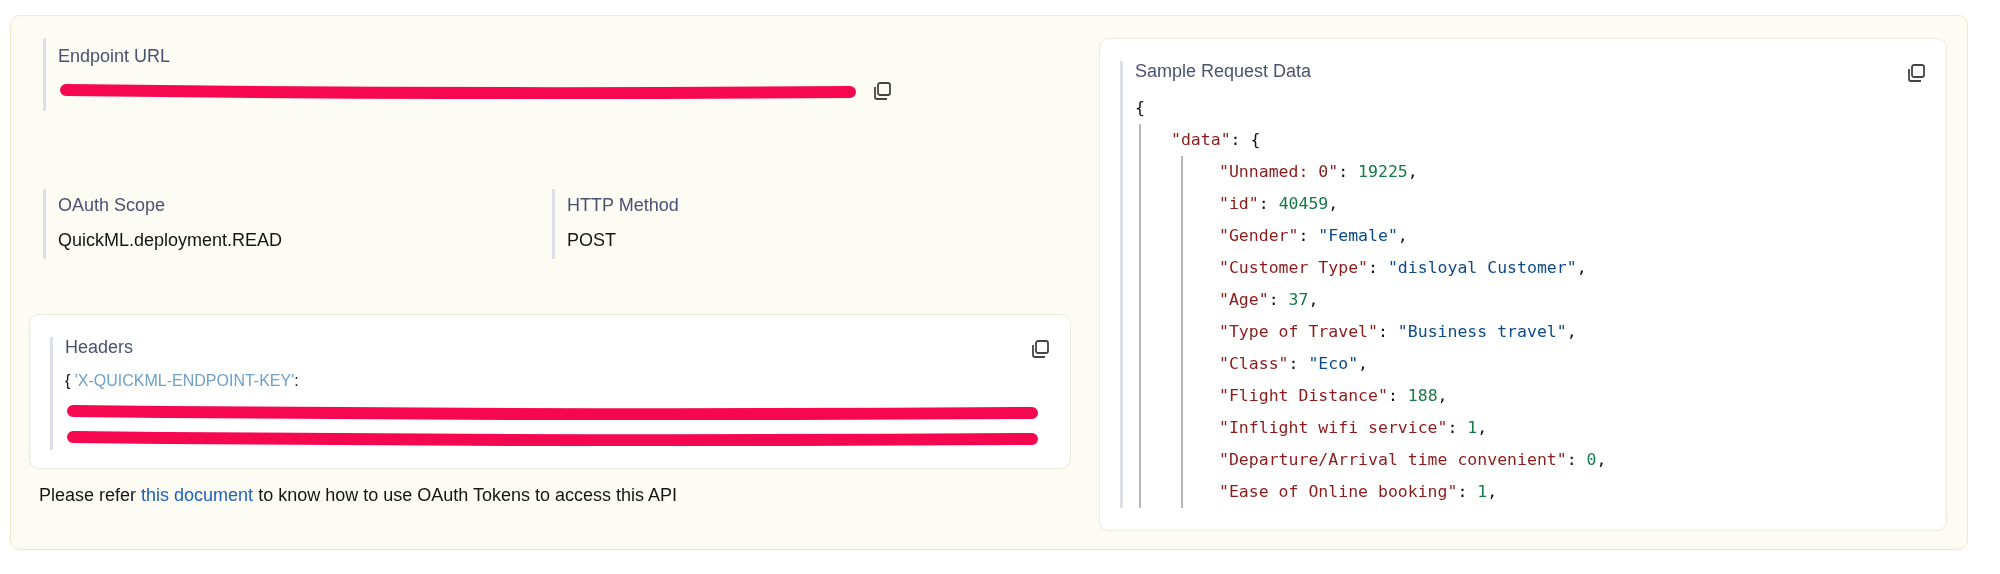  What do you see at coordinates (171, 240) in the screenshot?
I see `field-value: QuickML.deployment.READ` at bounding box center [171, 240].